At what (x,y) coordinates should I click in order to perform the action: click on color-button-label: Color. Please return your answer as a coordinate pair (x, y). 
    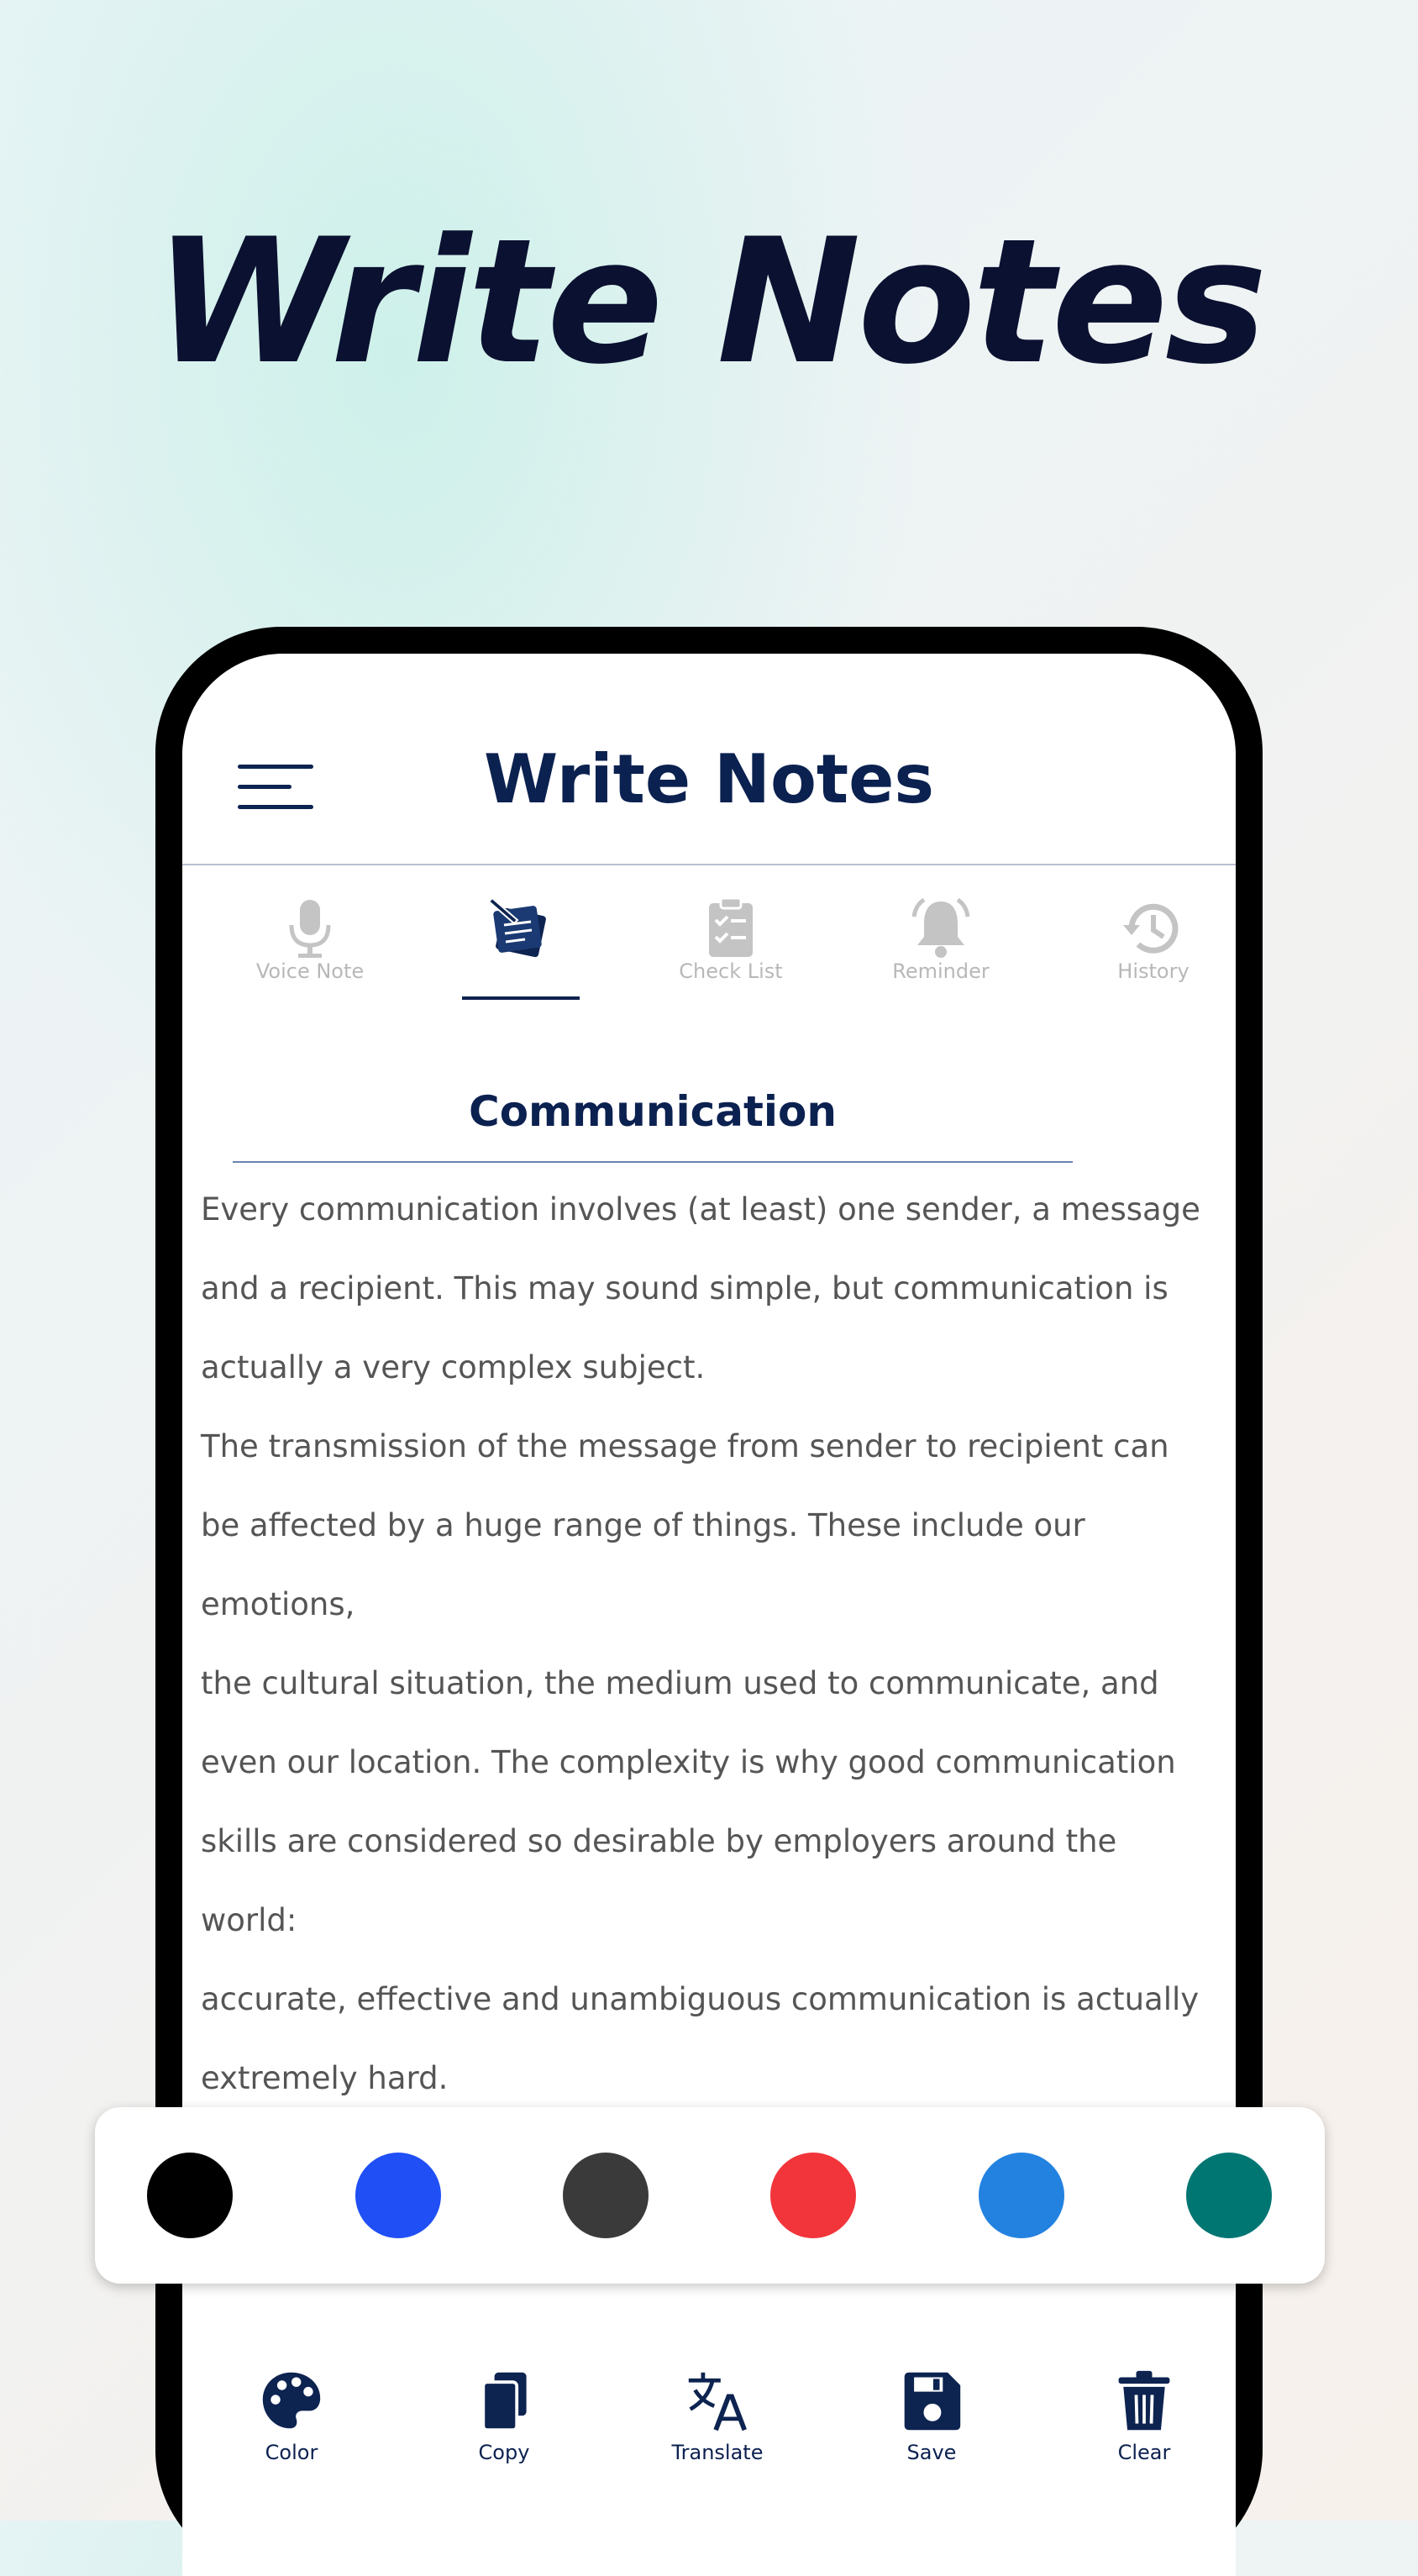
    Looking at the image, I should click on (291, 2452).